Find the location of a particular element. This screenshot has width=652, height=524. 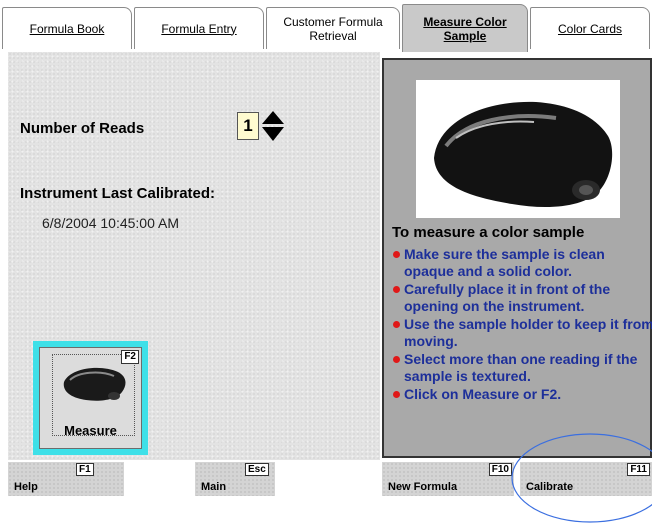

tab-label: Measure Color Sample is located at coordinates (465, 28).